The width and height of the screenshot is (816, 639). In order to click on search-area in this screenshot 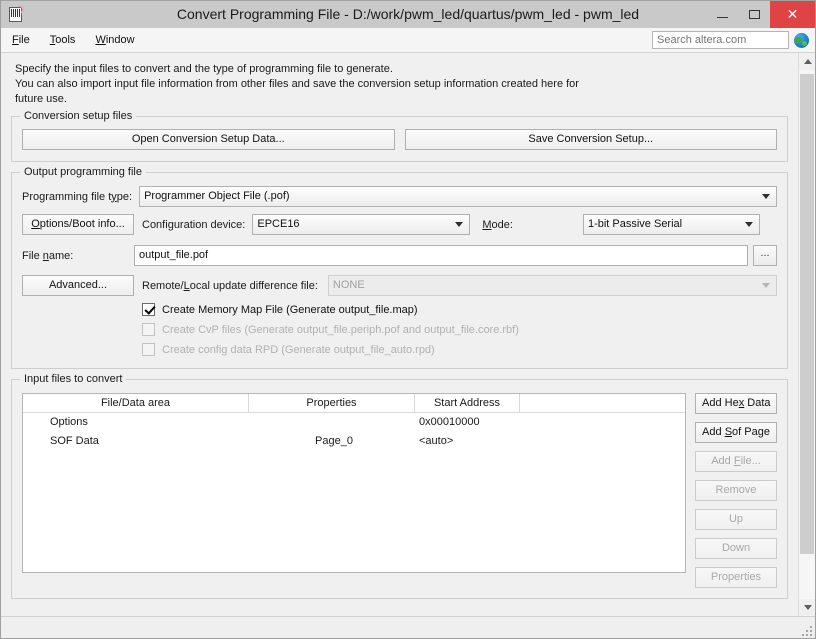, I will do `click(730, 40)`.